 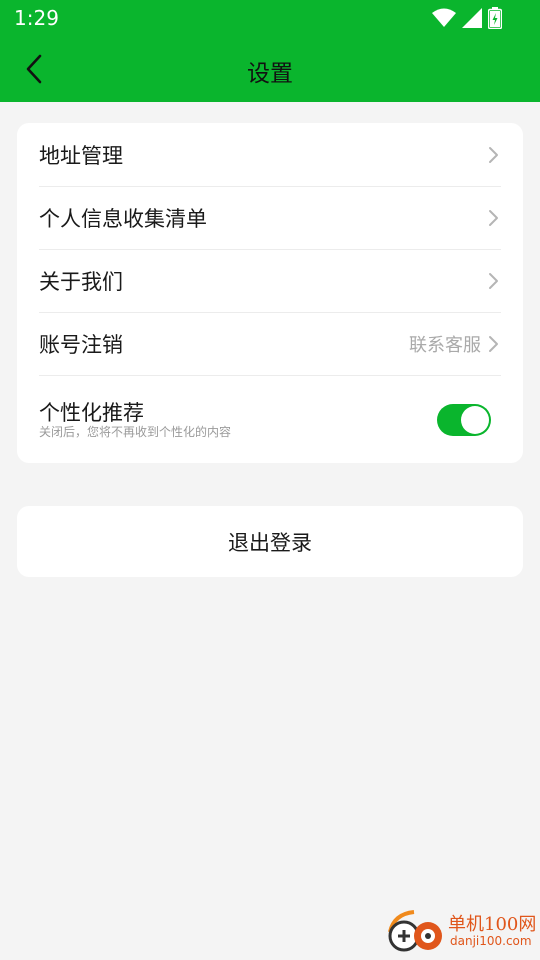 What do you see at coordinates (91, 413) in the screenshot?
I see `personalized-label: 个性化推荐` at bounding box center [91, 413].